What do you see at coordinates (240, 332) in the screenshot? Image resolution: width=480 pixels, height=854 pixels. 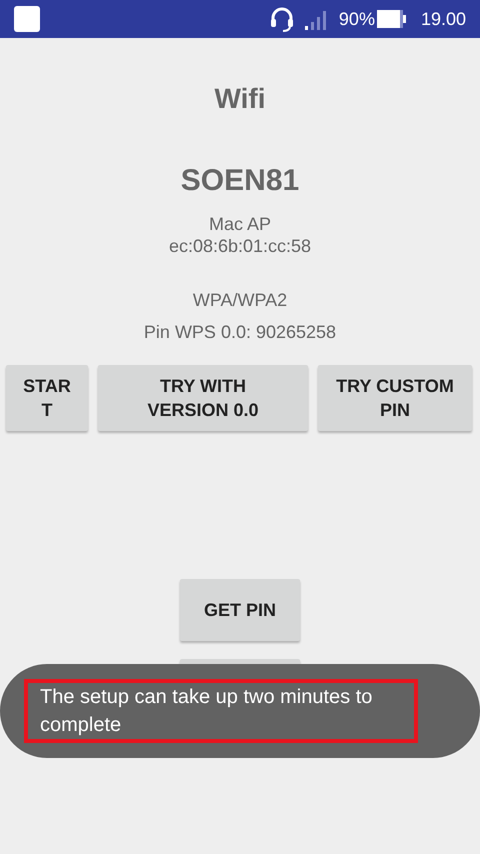 I see `wps-pin: Pin WPS 0.0: 90265258` at bounding box center [240, 332].